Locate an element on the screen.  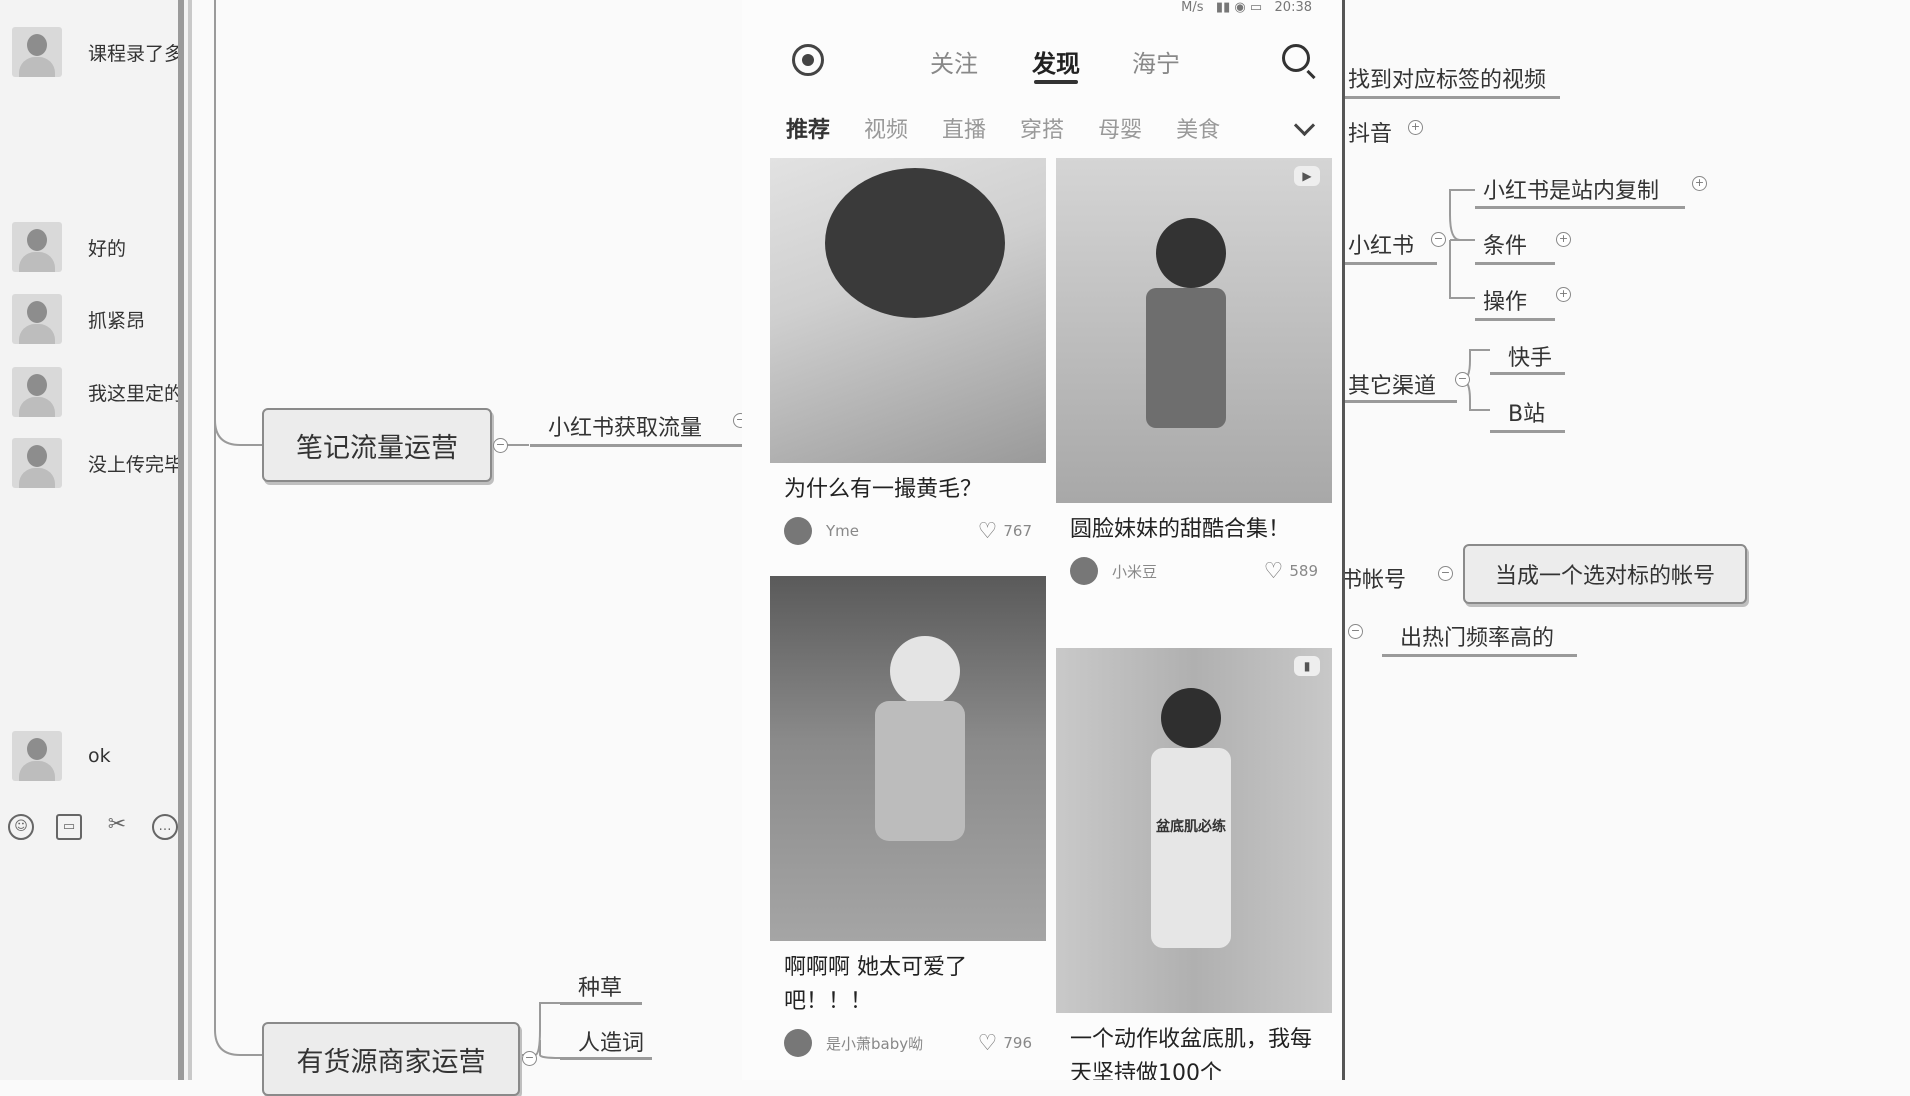
node-tiaojian: 条件 is located at coordinates (1505, 244).